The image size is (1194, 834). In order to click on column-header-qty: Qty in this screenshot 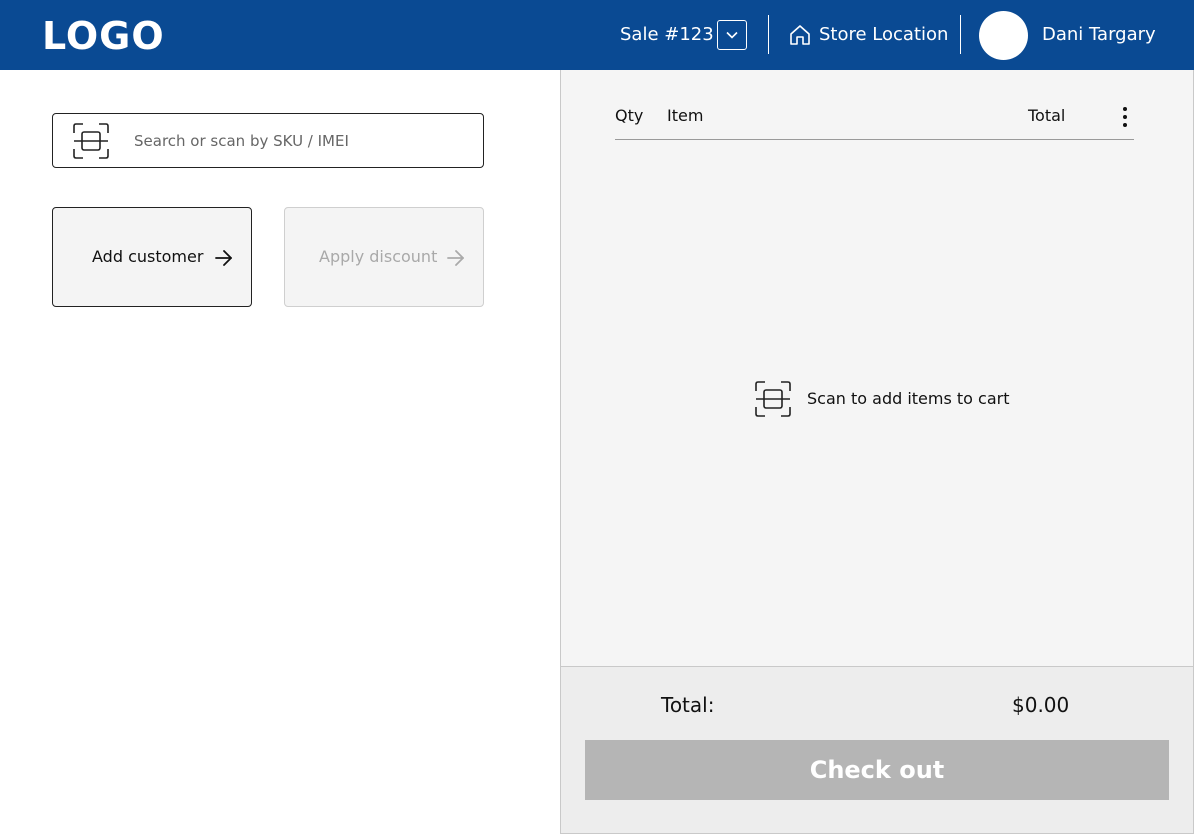, I will do `click(629, 115)`.